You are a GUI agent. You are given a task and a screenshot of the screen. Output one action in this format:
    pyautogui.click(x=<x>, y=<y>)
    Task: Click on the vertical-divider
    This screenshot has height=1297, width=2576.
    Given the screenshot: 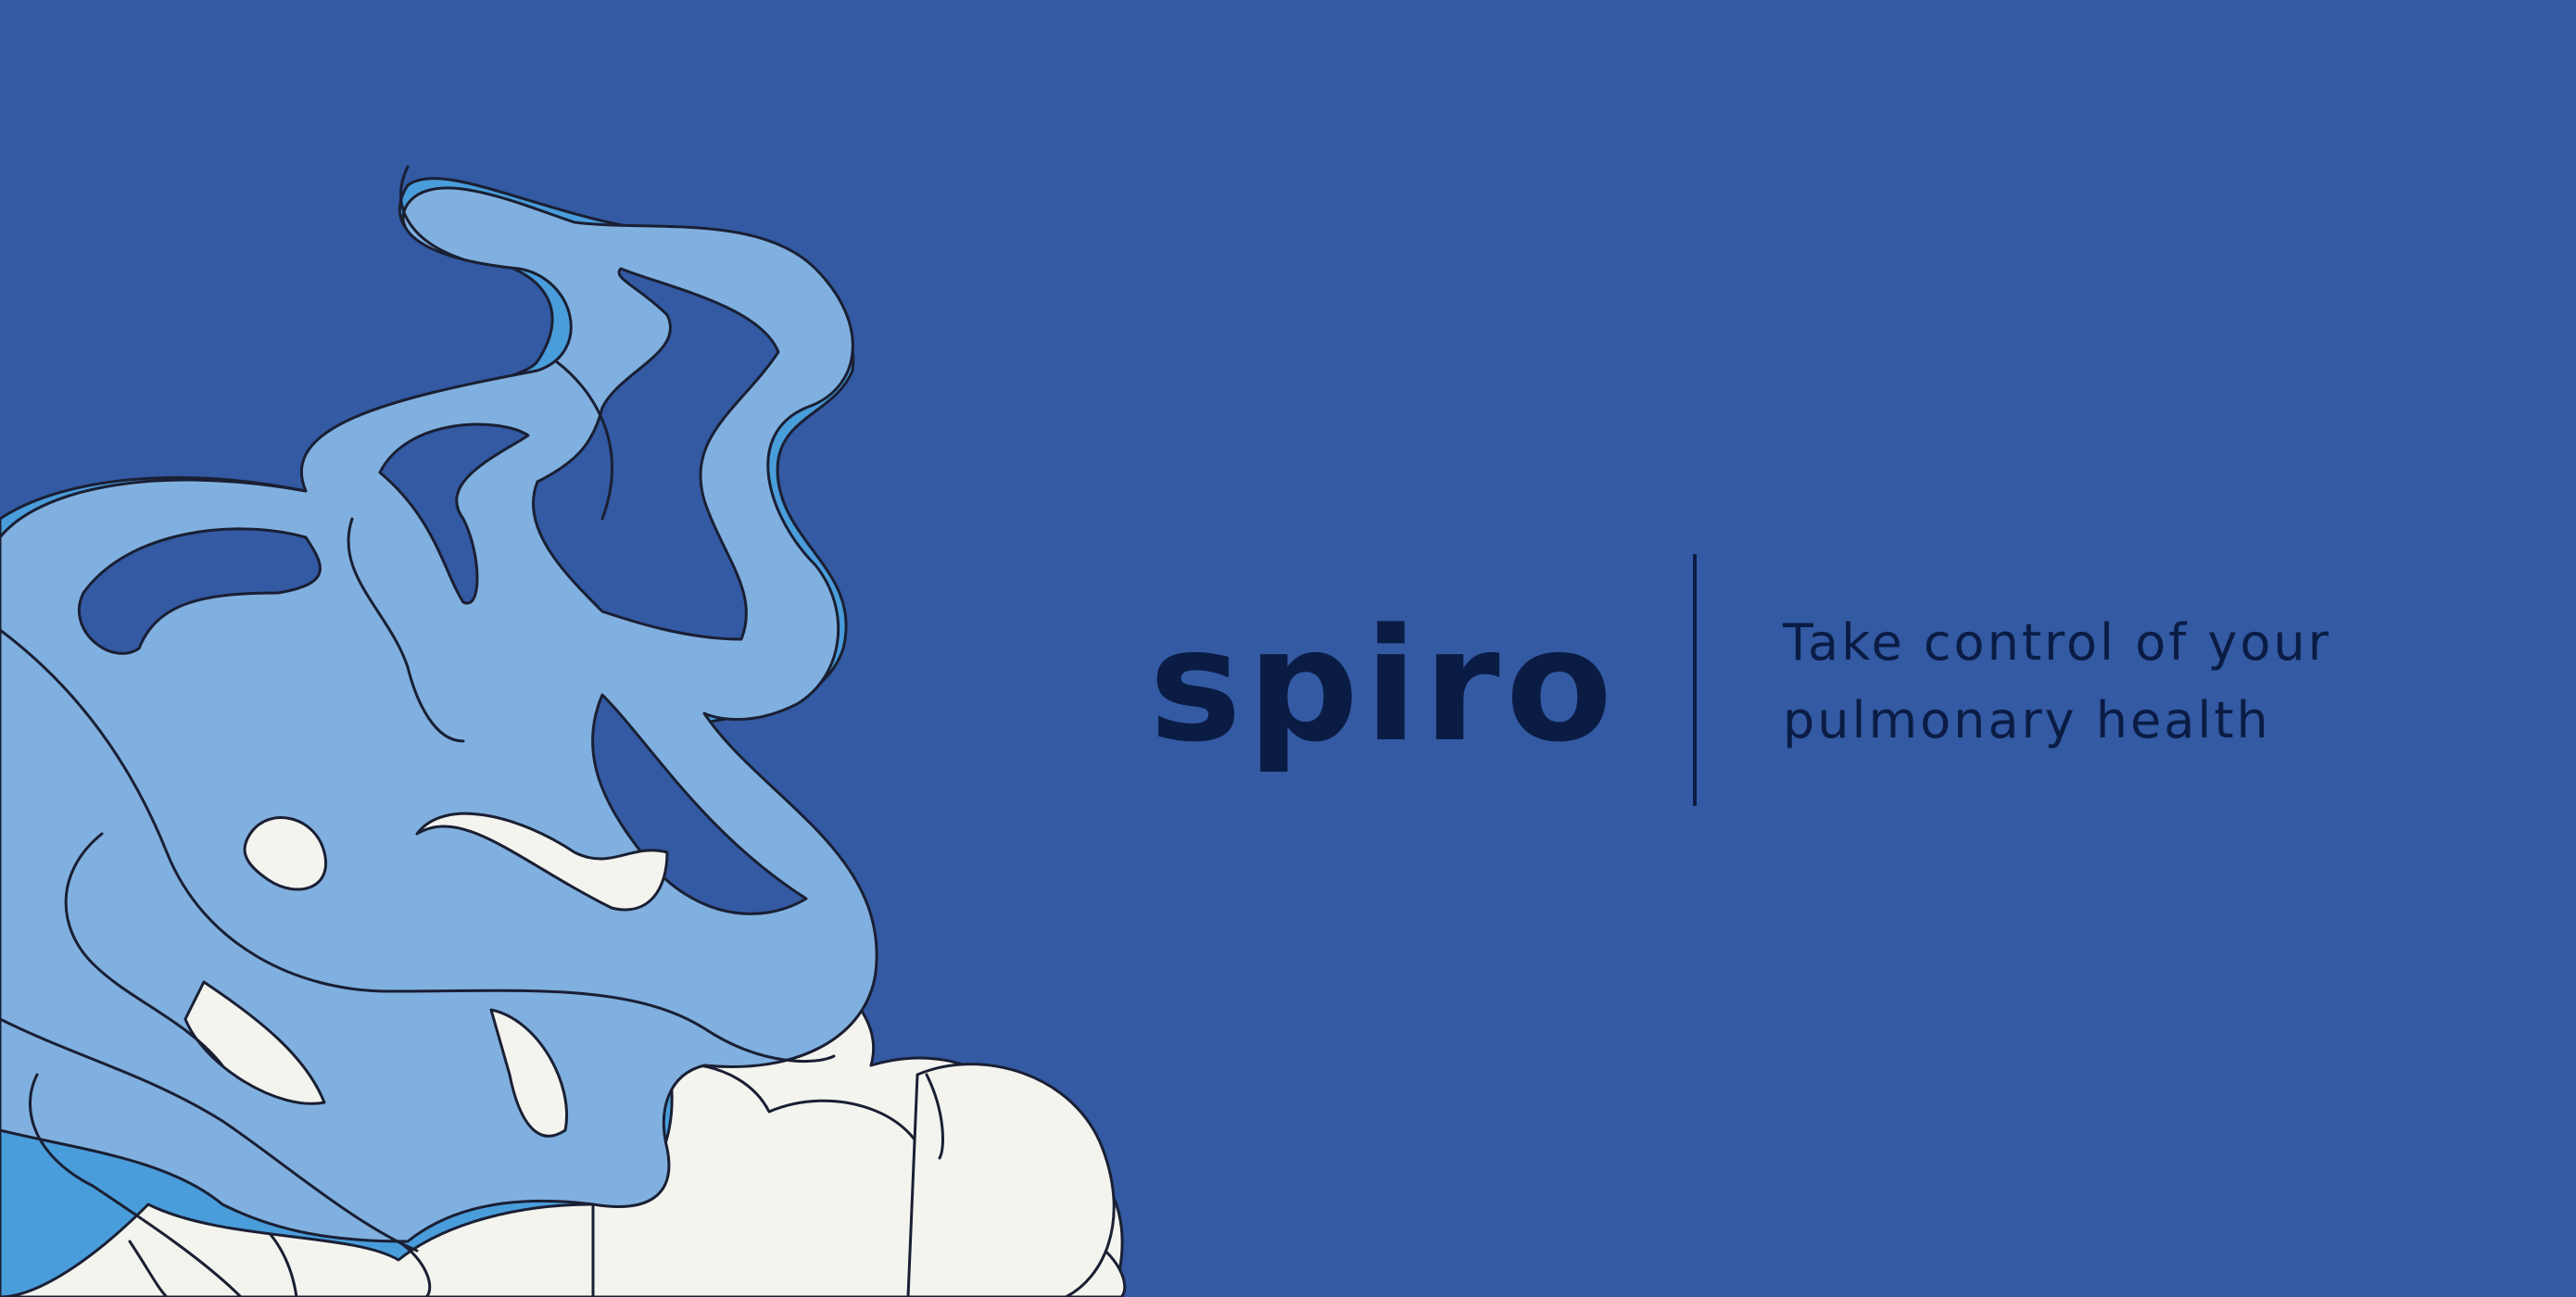 What is the action you would take?
    pyautogui.click(x=1695, y=680)
    